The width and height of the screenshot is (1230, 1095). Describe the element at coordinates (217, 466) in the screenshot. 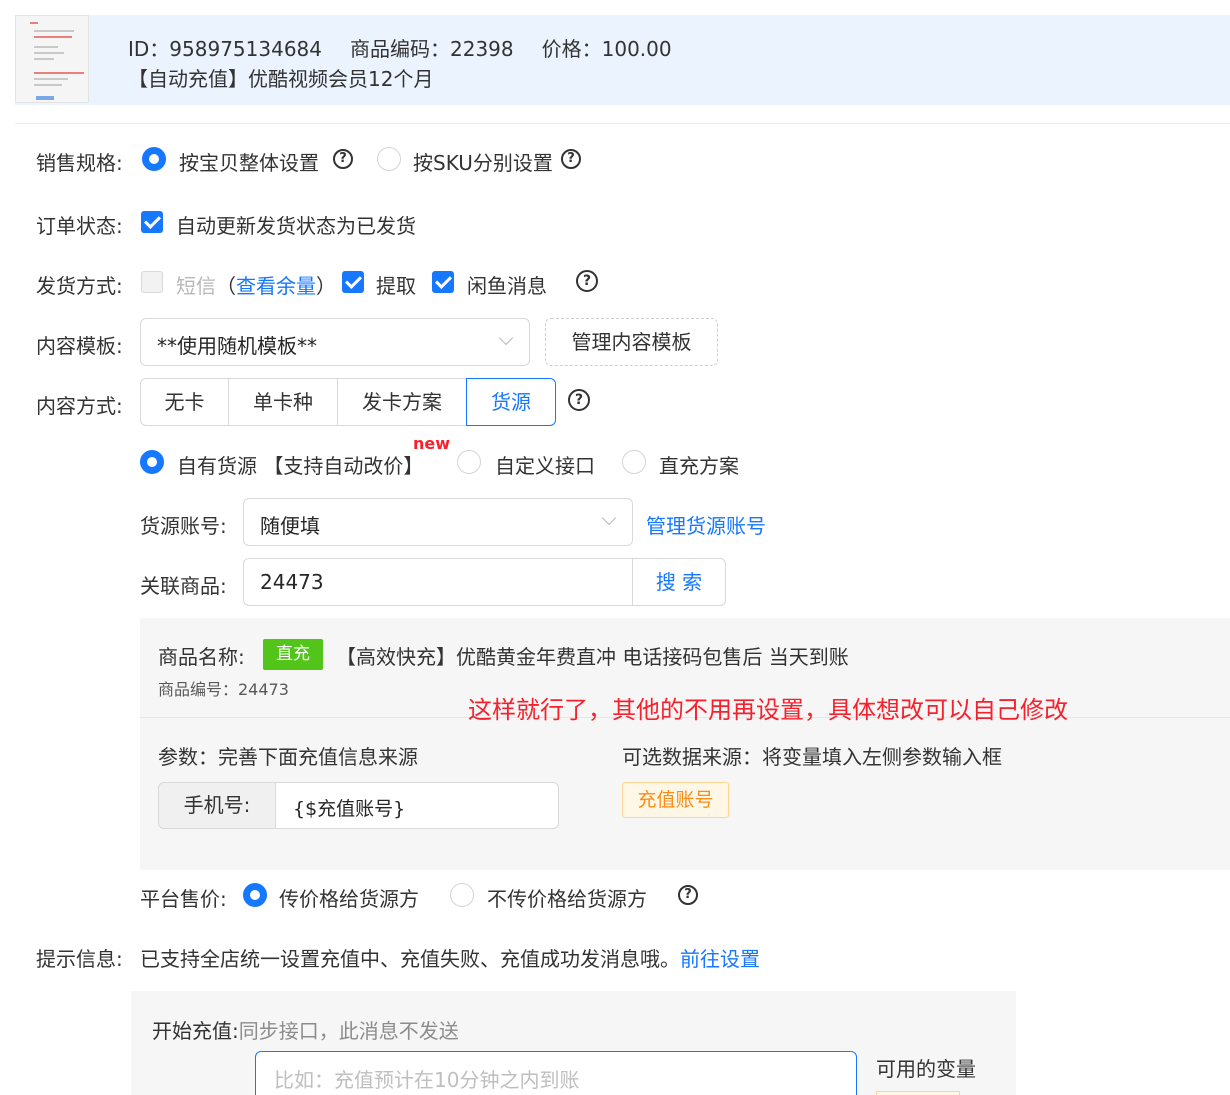

I see `own-source-text: 自有货源` at that location.